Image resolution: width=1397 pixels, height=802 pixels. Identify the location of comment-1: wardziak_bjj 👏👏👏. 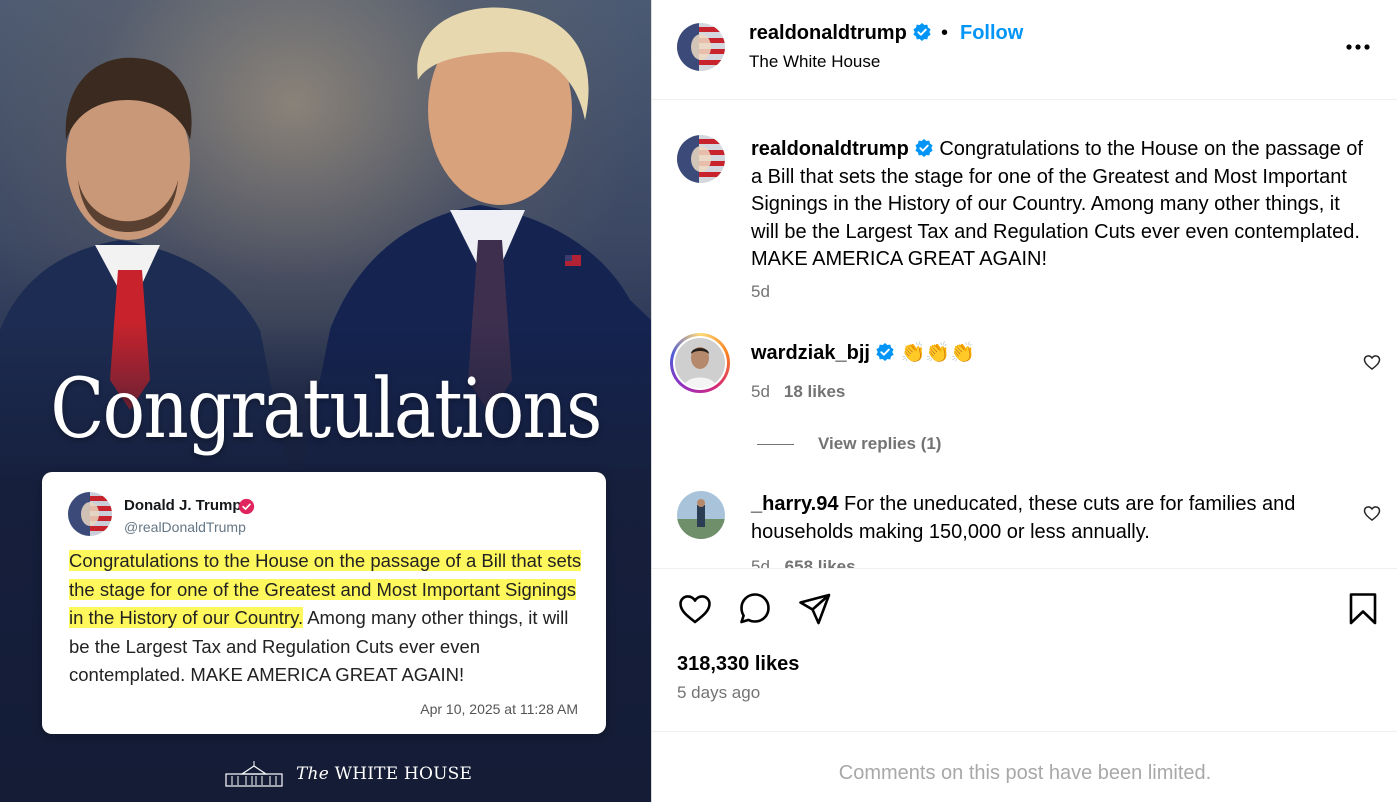
(863, 354).